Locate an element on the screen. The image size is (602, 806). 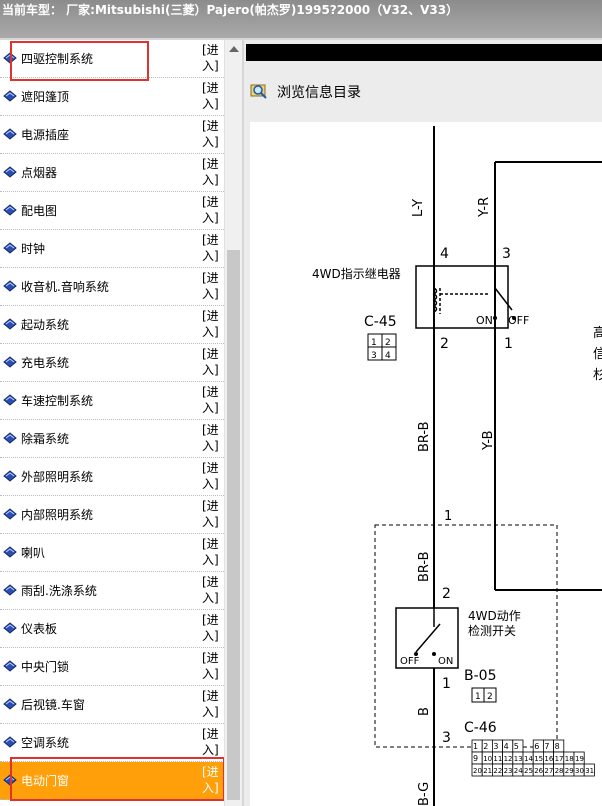
list-item: 充电系统 [进 入] is located at coordinates (112, 363).